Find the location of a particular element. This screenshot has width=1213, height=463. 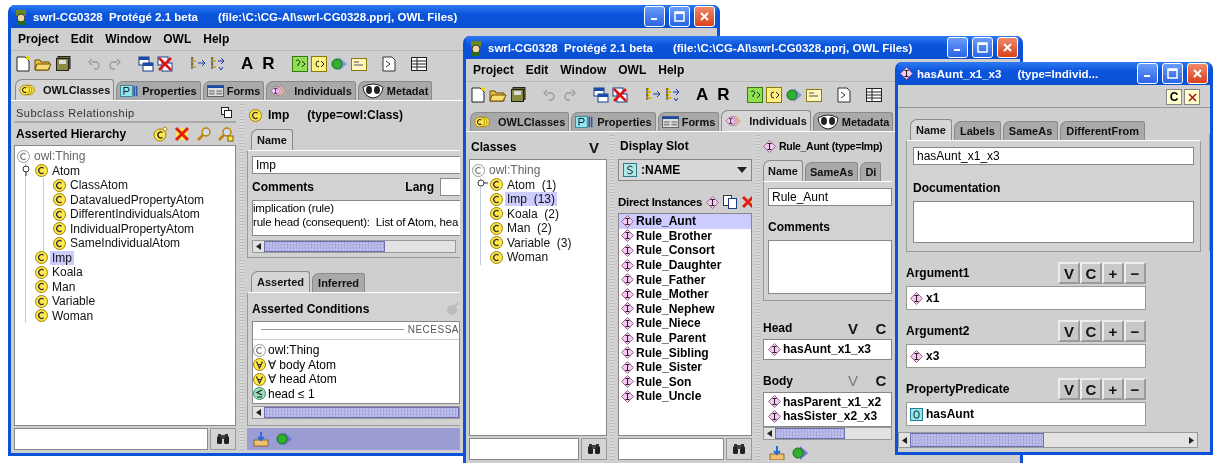

condition-item: ∀ body Atom is located at coordinates (302, 364).